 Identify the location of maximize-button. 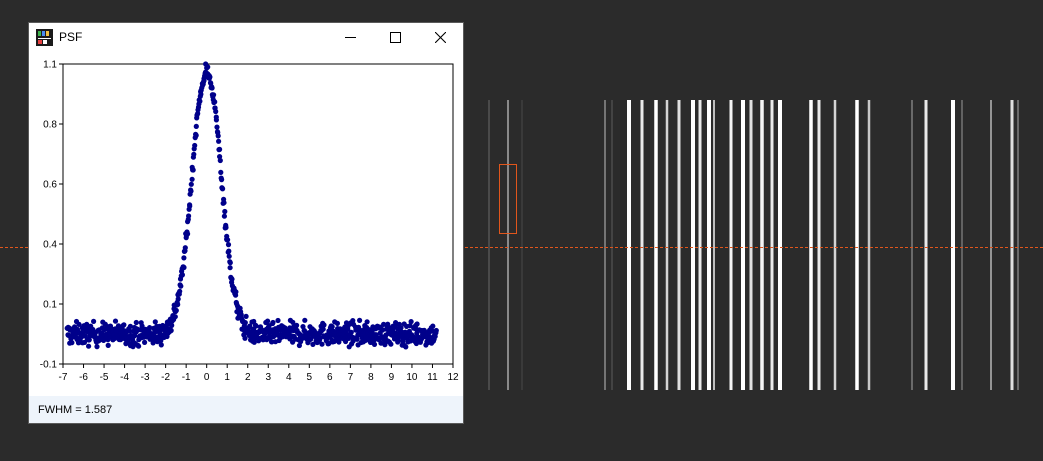
(395, 37).